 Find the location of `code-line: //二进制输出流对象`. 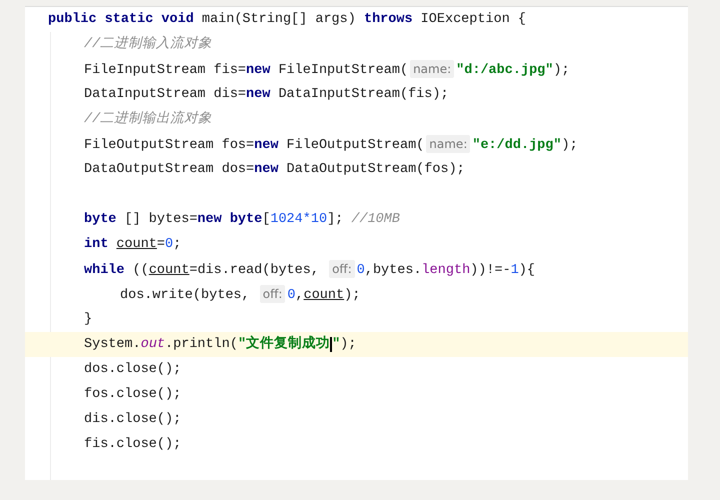

code-line: //二进制输出流对象 is located at coordinates (148, 119).